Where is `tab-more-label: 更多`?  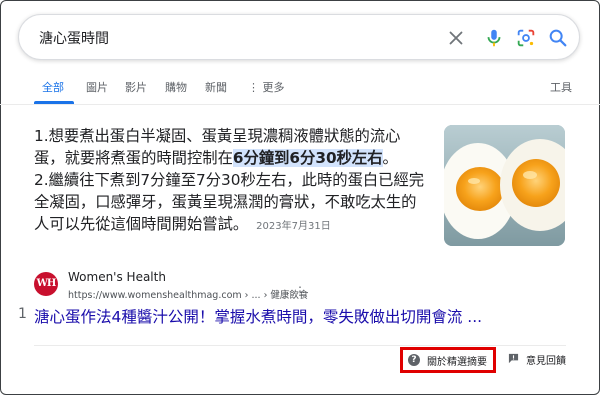
tab-more-label: 更多 is located at coordinates (273, 87).